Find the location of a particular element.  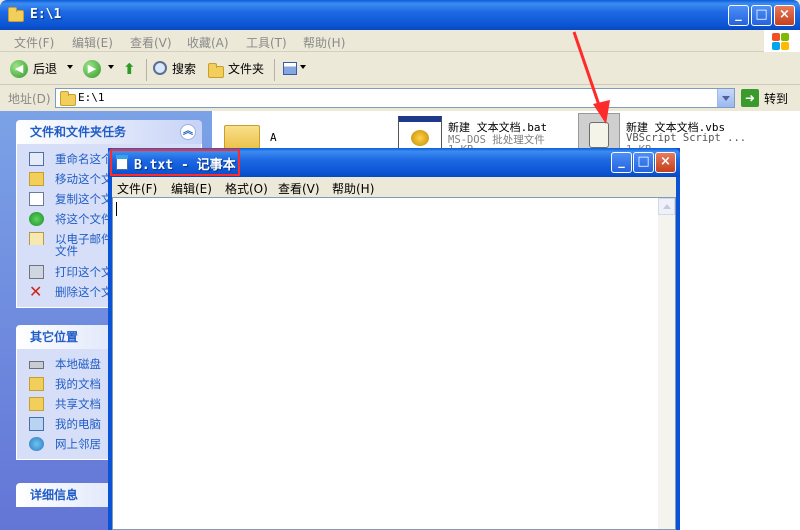

task-label: 文件 is located at coordinates (66, 251).